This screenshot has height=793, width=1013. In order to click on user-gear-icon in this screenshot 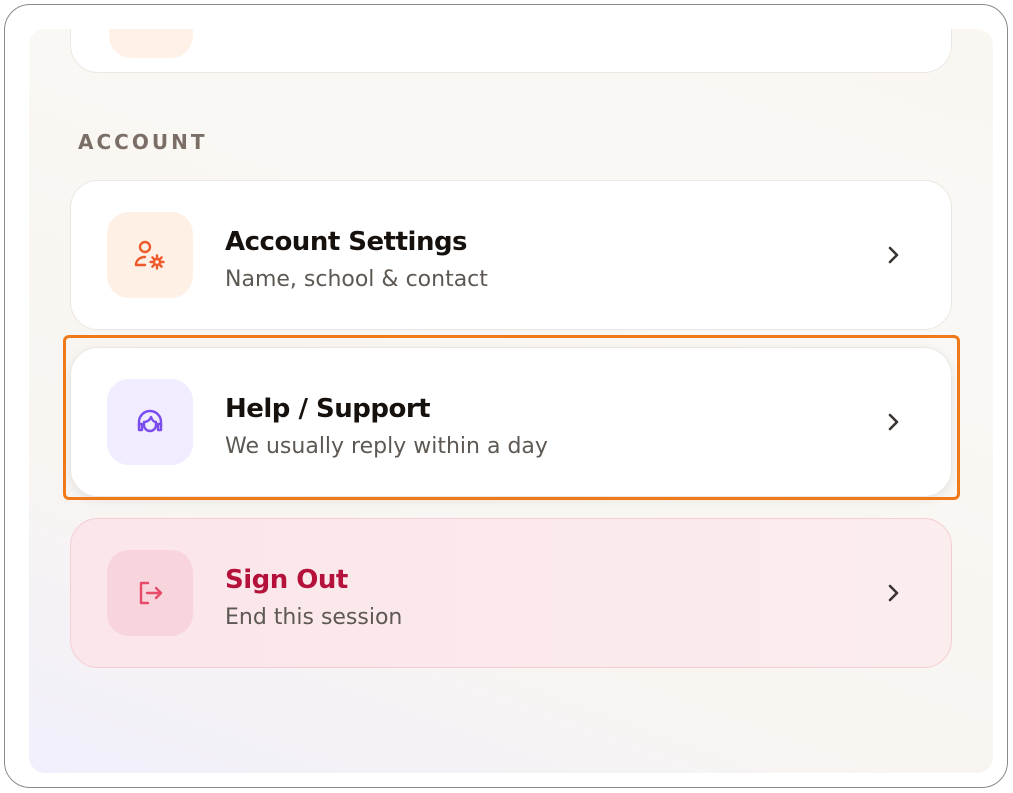, I will do `click(150, 255)`.